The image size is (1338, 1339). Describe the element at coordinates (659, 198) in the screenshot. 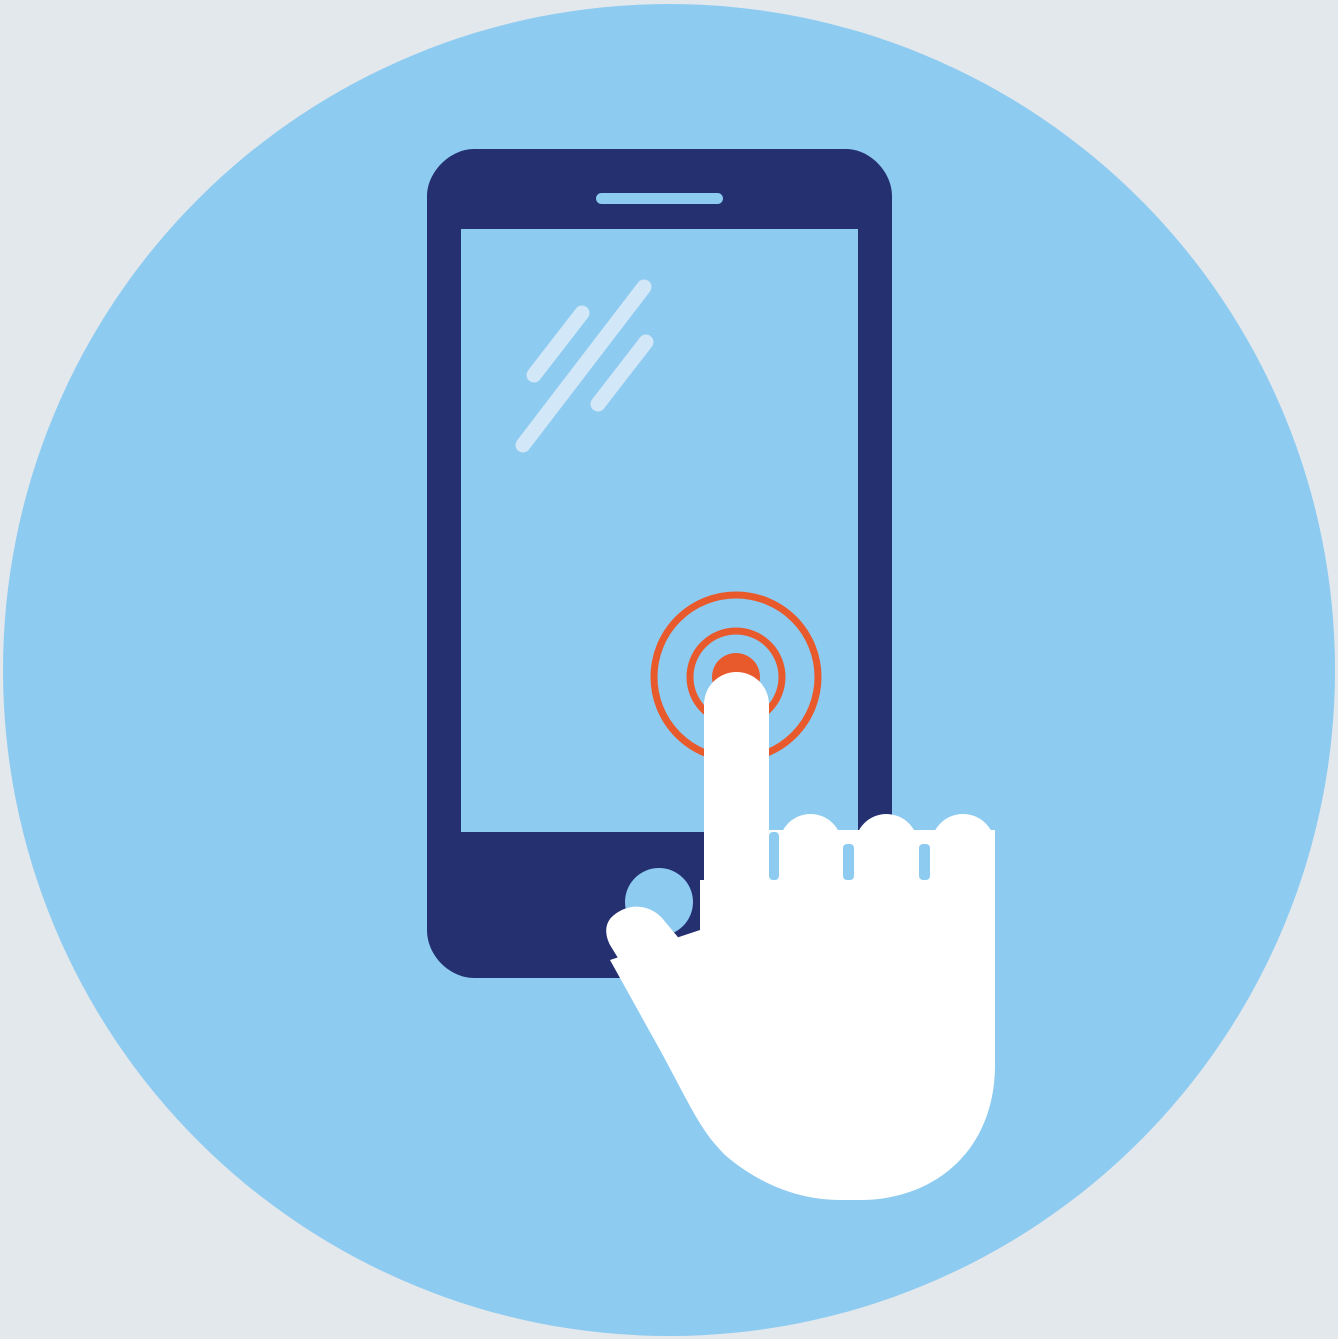

I see `speaker-slot-icon` at that location.